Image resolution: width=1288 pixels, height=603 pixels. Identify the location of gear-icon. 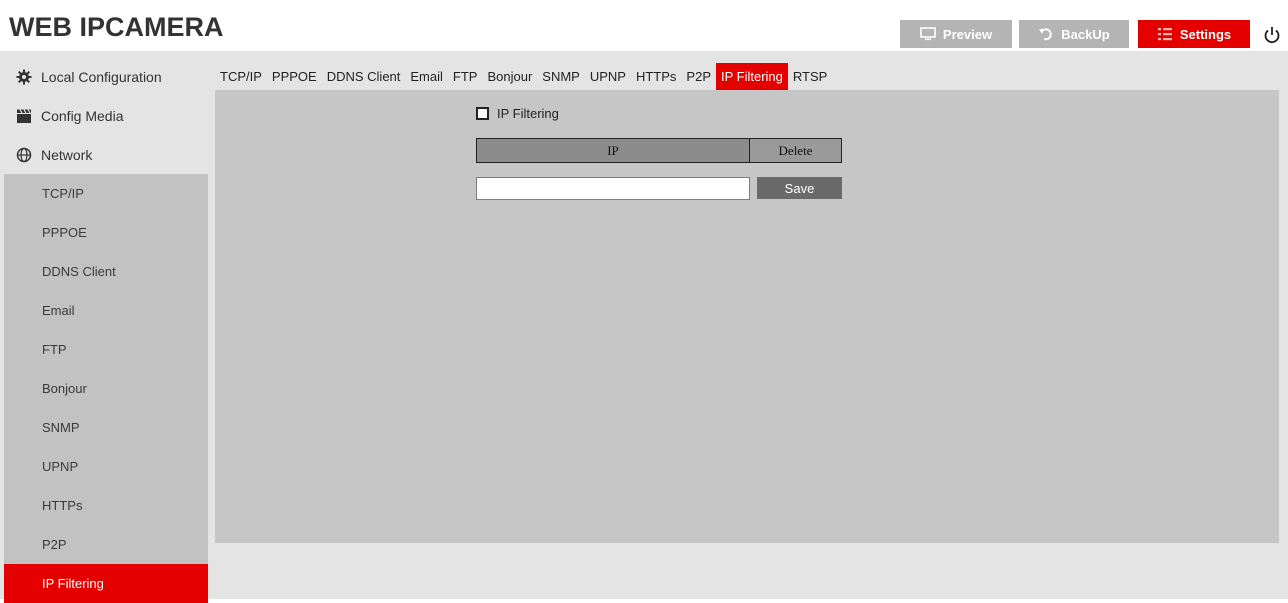
(24, 77).